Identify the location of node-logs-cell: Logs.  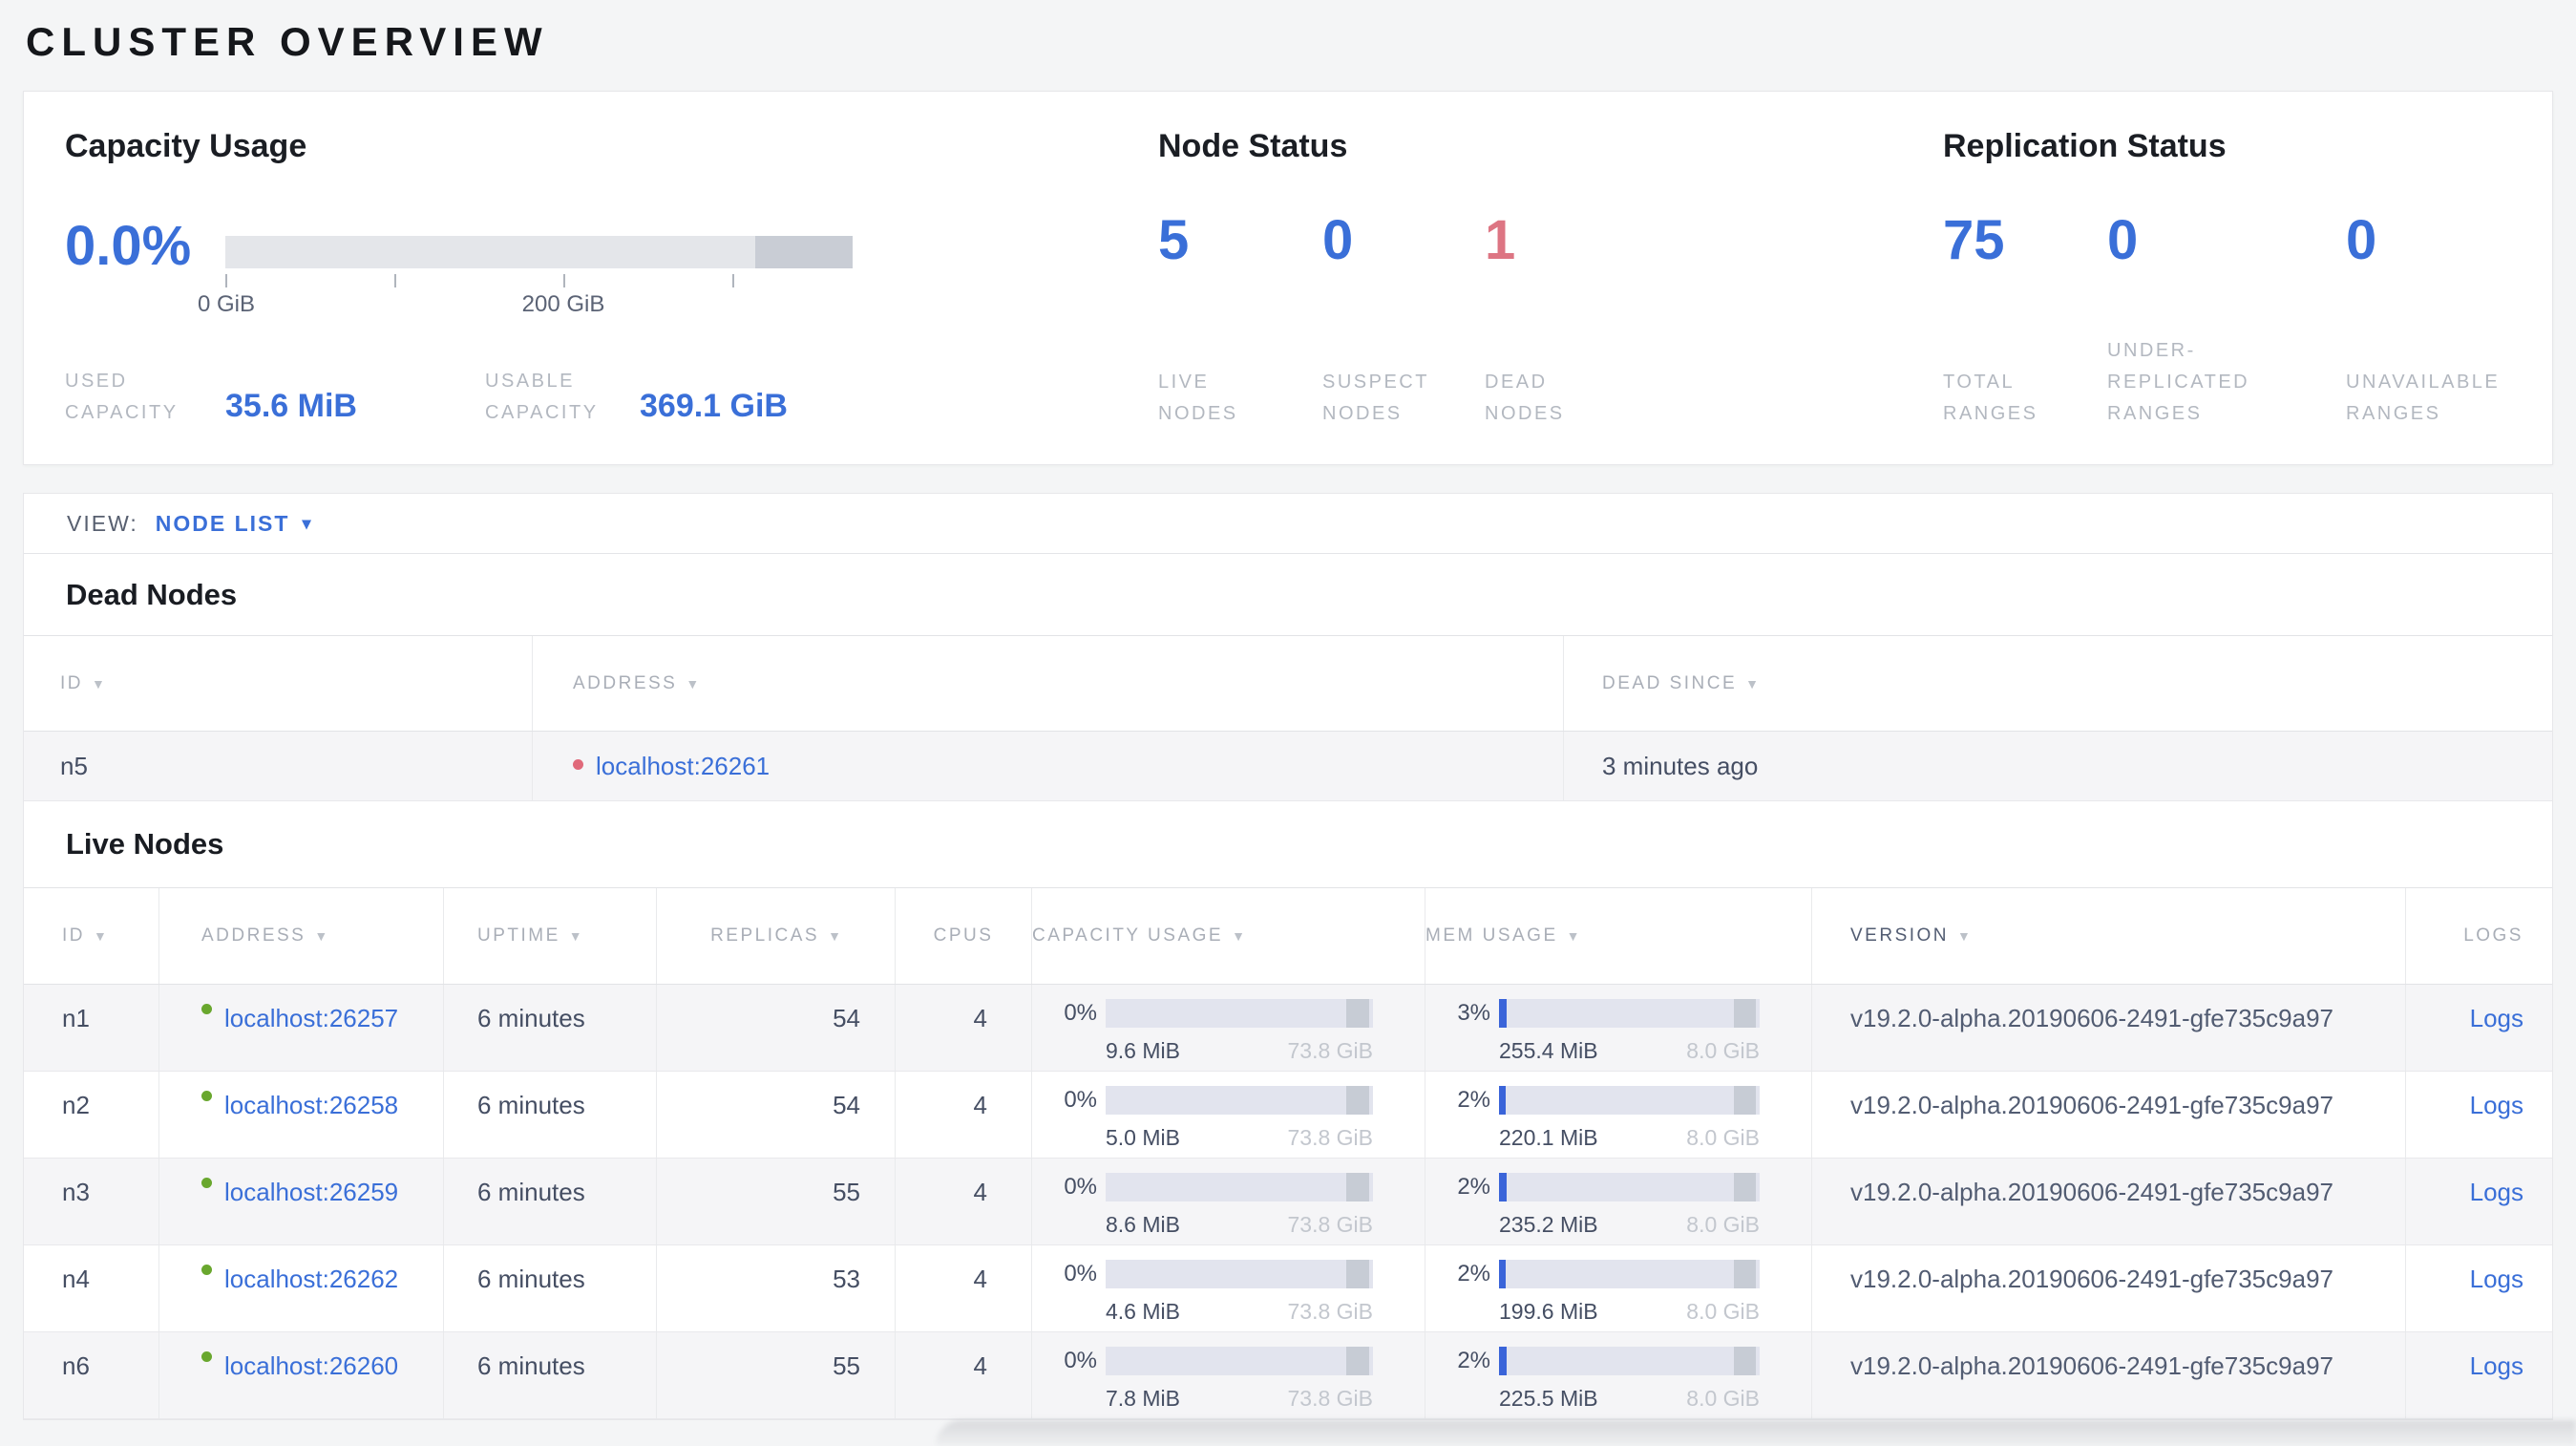
(2478, 1028).